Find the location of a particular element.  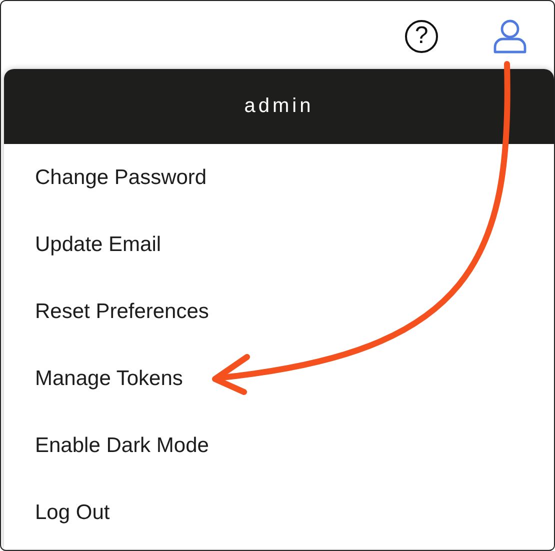

menu-item: Log Out is located at coordinates (279, 512).